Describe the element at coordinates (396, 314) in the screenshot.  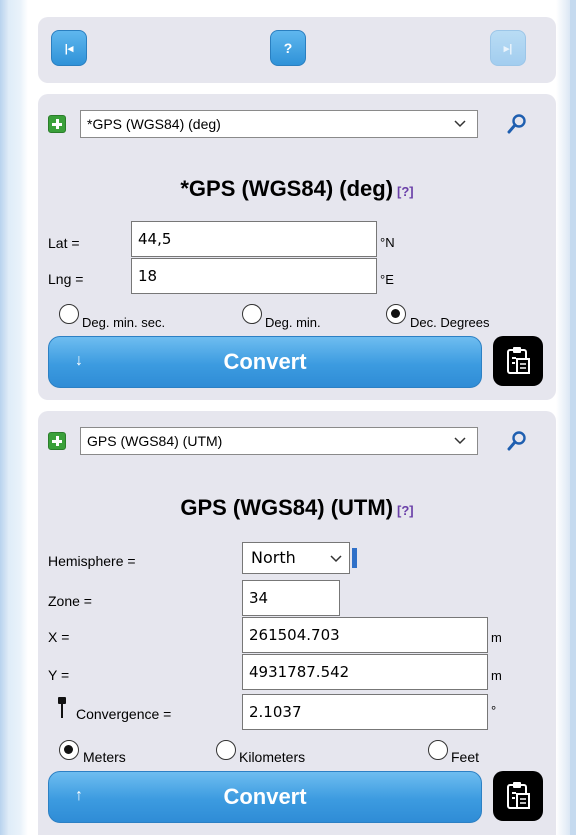
I see `radio-dec-degrees` at that location.